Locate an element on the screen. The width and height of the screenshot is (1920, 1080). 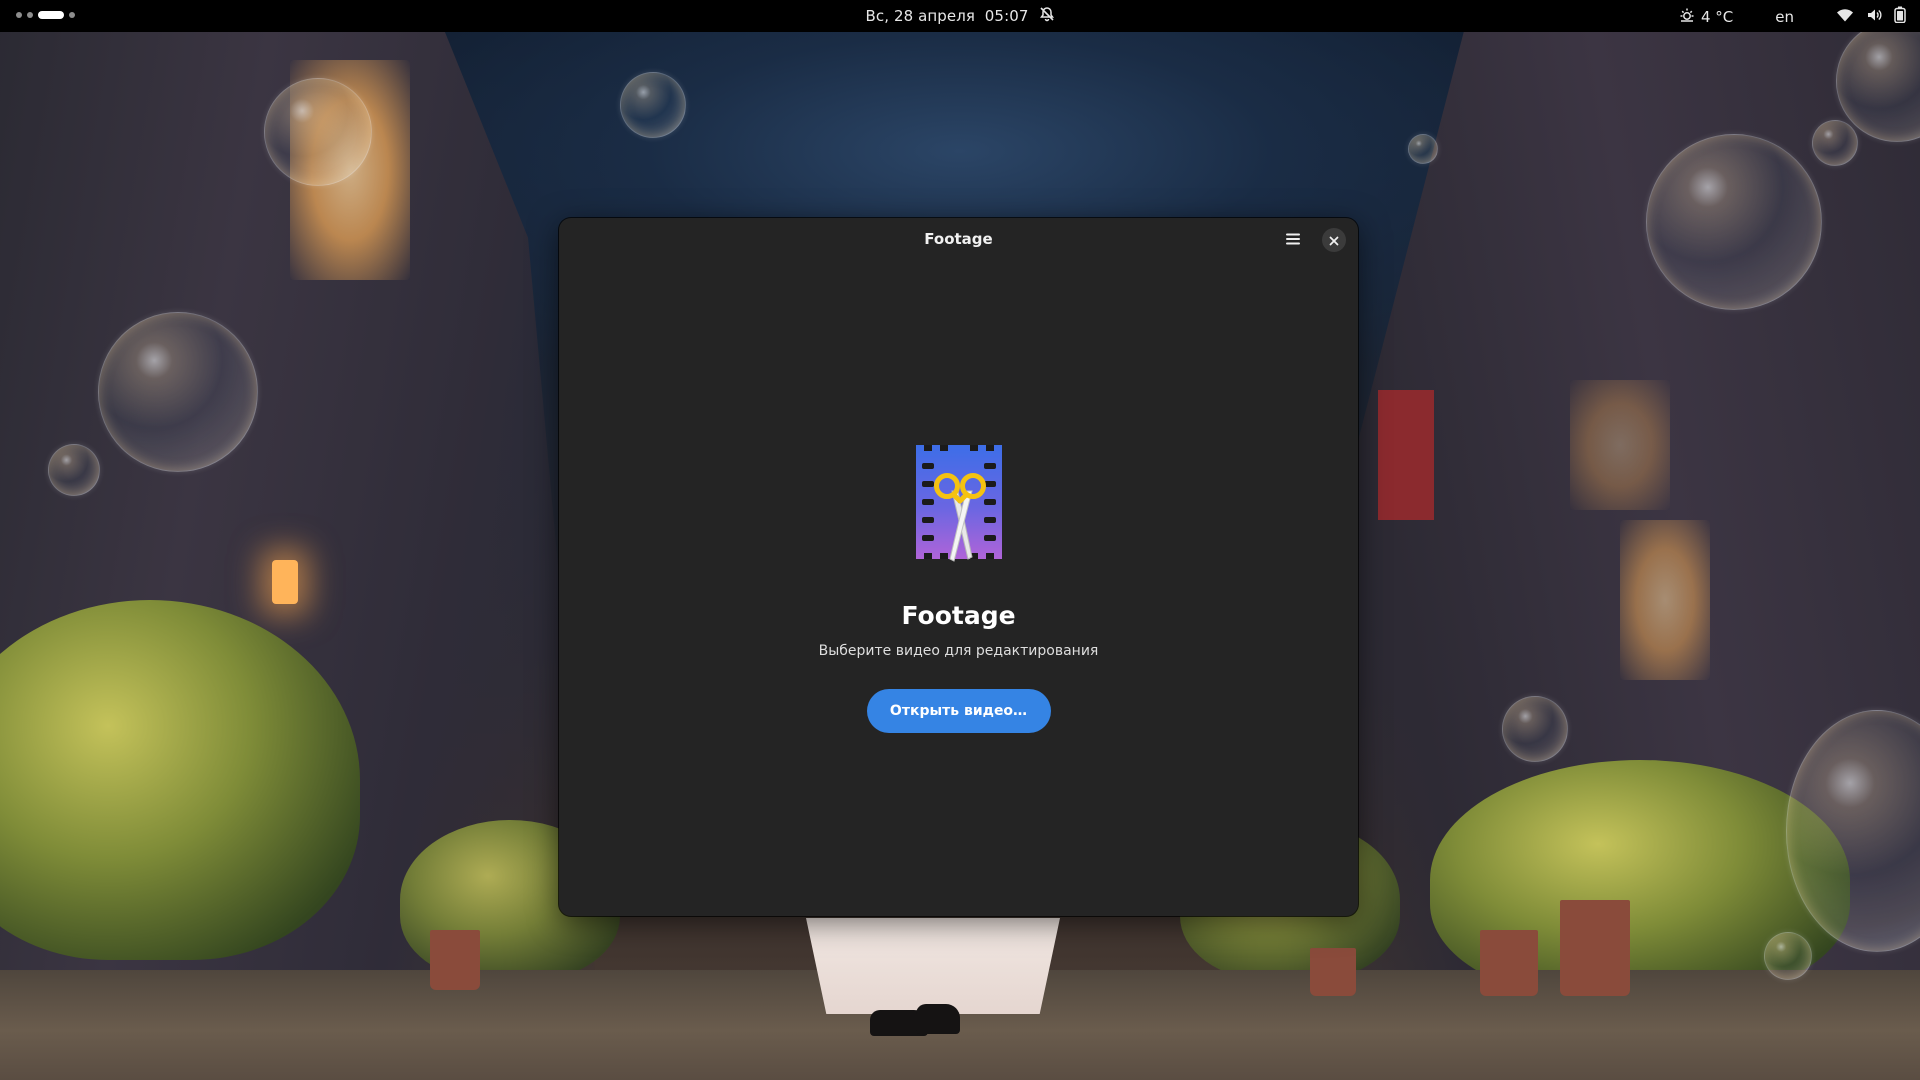
wallpaper-figure-shoe is located at coordinates (938, 1019).